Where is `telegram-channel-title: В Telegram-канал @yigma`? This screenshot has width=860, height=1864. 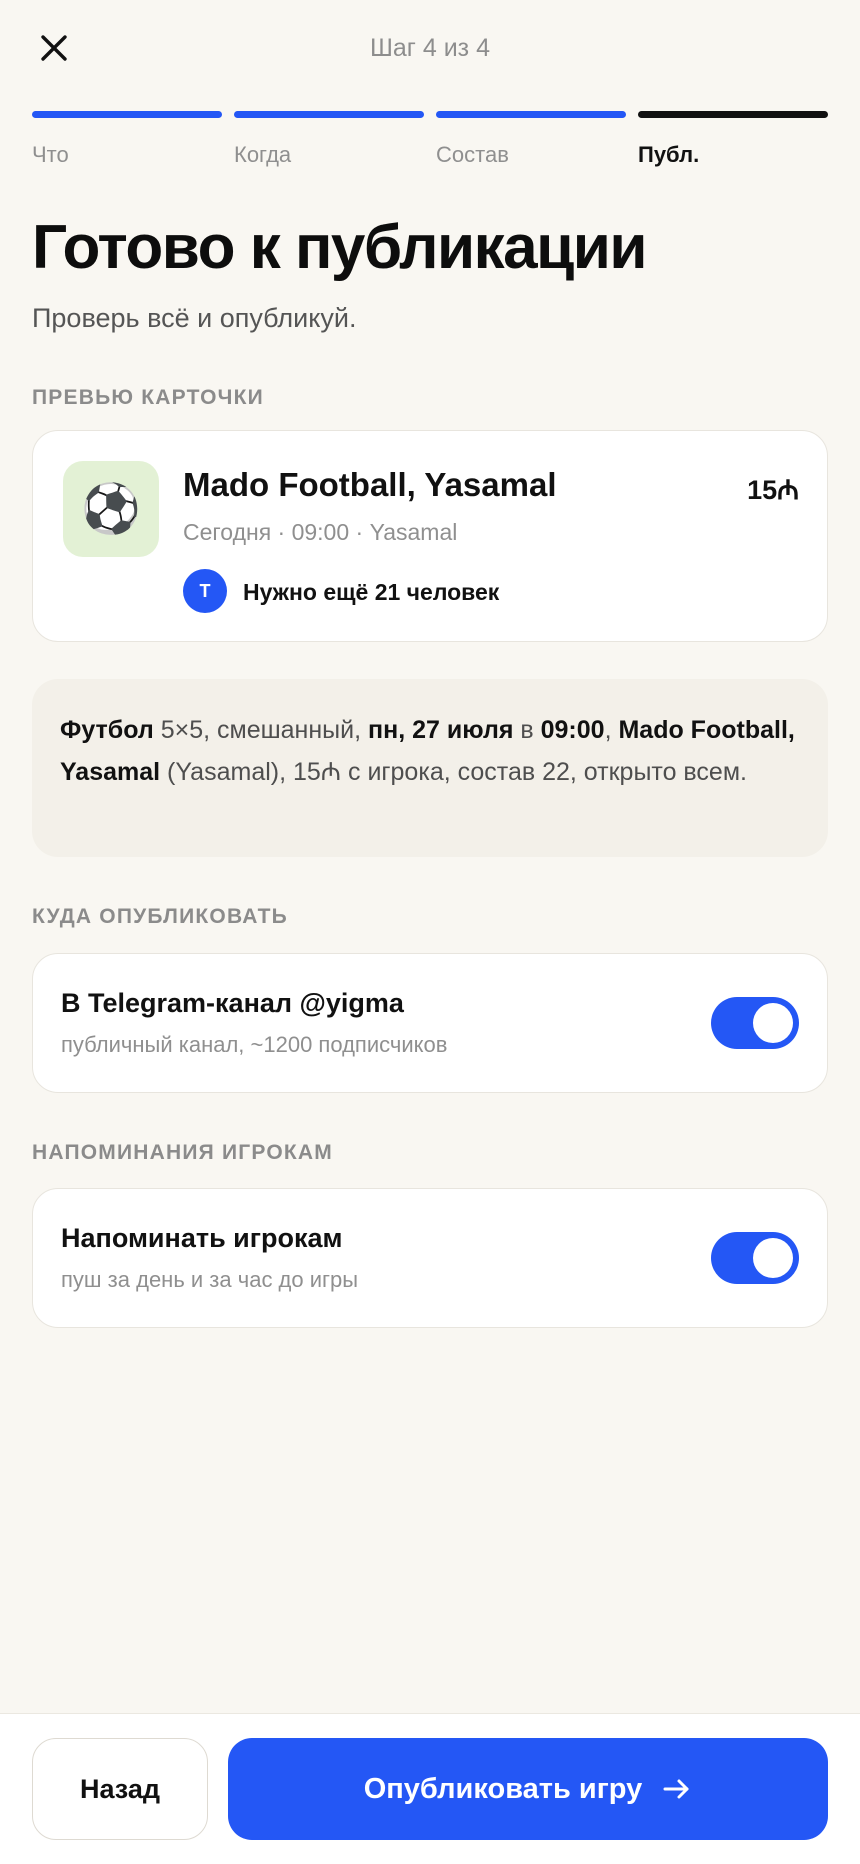
telegram-channel-title: В Telegram-канал @yigma is located at coordinates (232, 1003).